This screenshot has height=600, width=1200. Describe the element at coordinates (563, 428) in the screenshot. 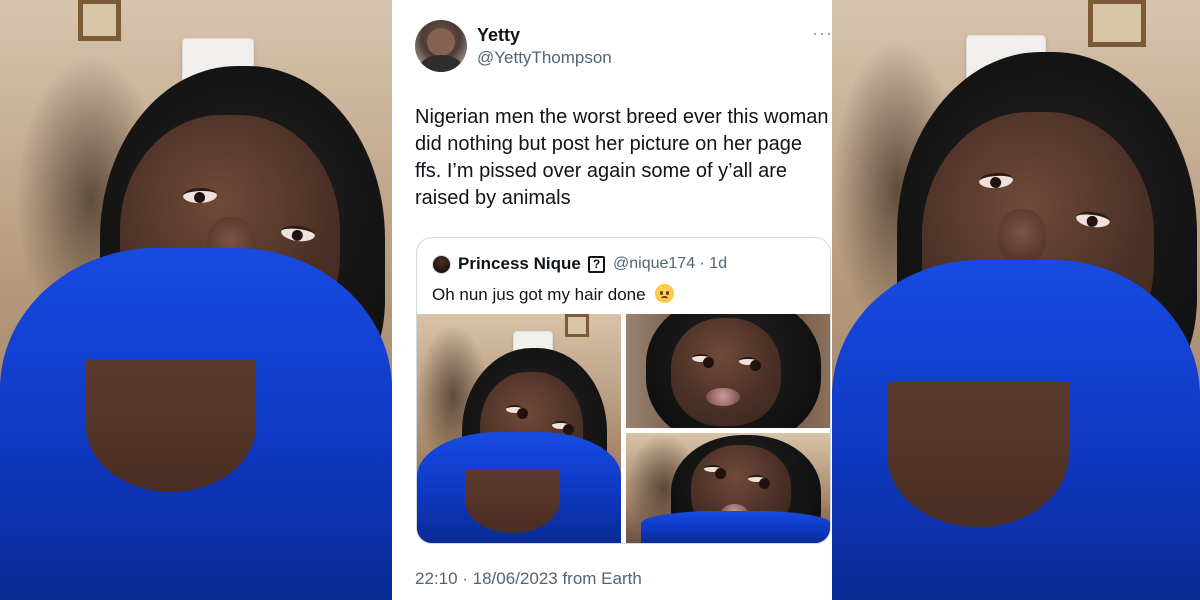

I see `thumb-eye-large-right` at that location.